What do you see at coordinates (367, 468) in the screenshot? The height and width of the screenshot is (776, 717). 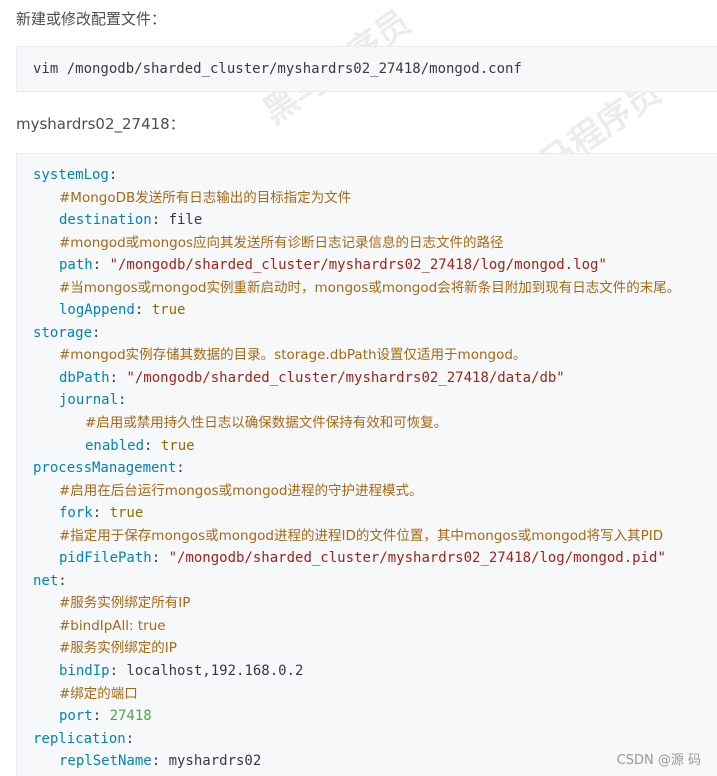 I see `code-line: processManagement:` at bounding box center [367, 468].